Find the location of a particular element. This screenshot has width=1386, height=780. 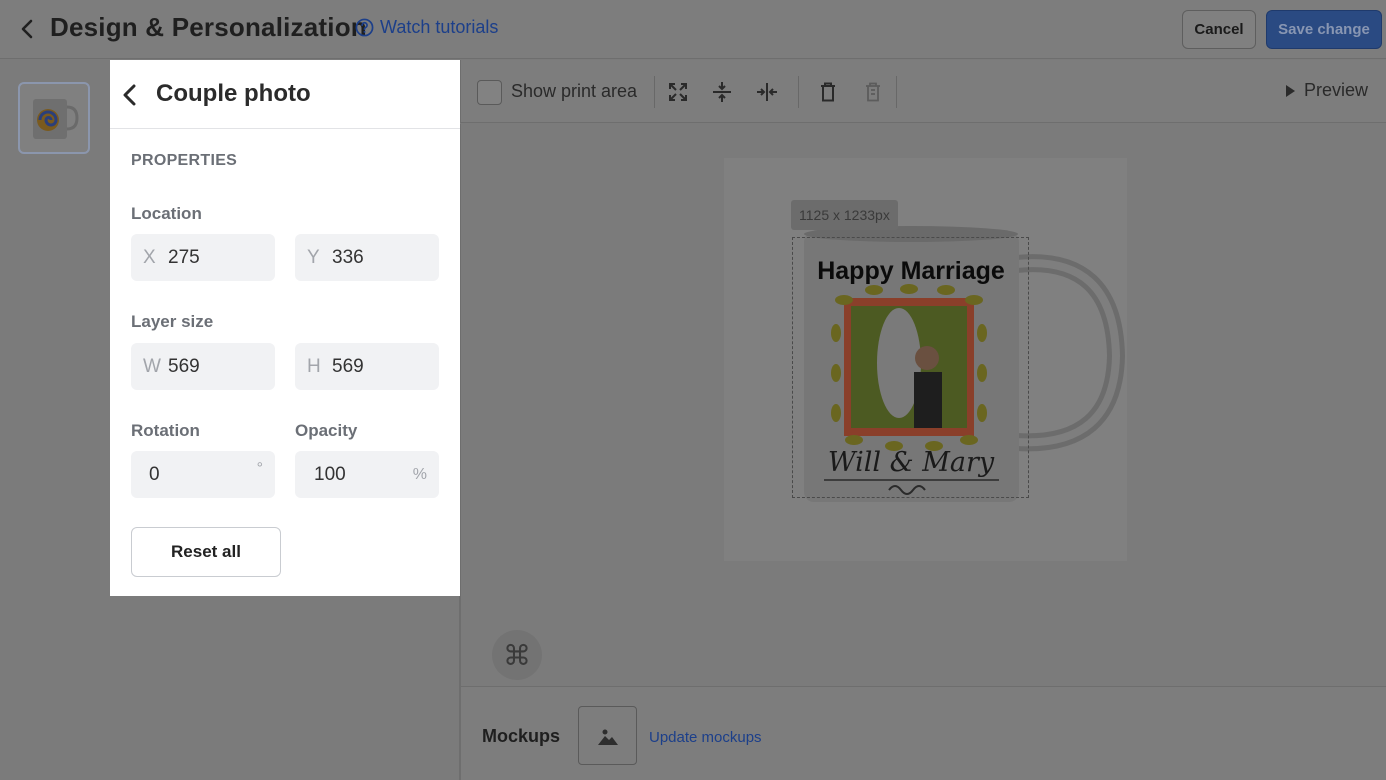

align-vertical-center-button is located at coordinates (722, 92).